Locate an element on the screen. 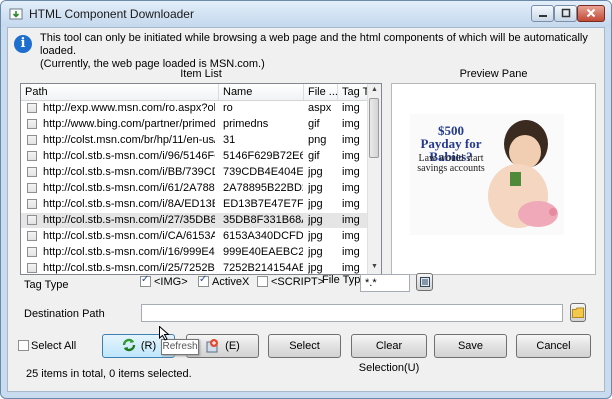 The height and width of the screenshot is (399, 612). minimize-button is located at coordinates (542, 13).